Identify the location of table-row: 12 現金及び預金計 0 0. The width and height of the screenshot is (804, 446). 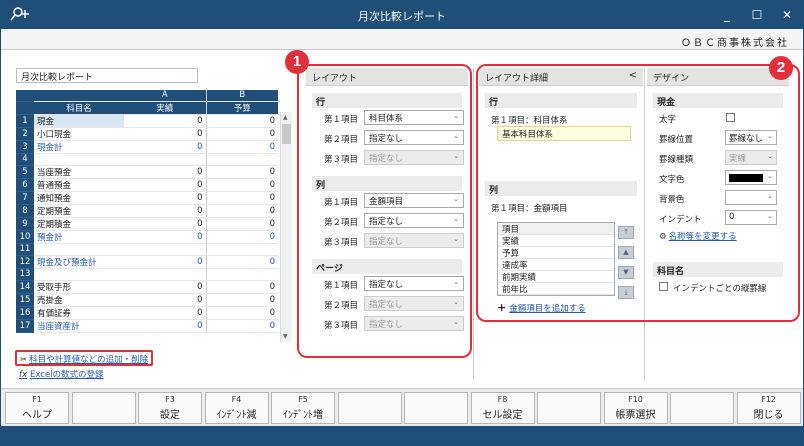
(147, 262).